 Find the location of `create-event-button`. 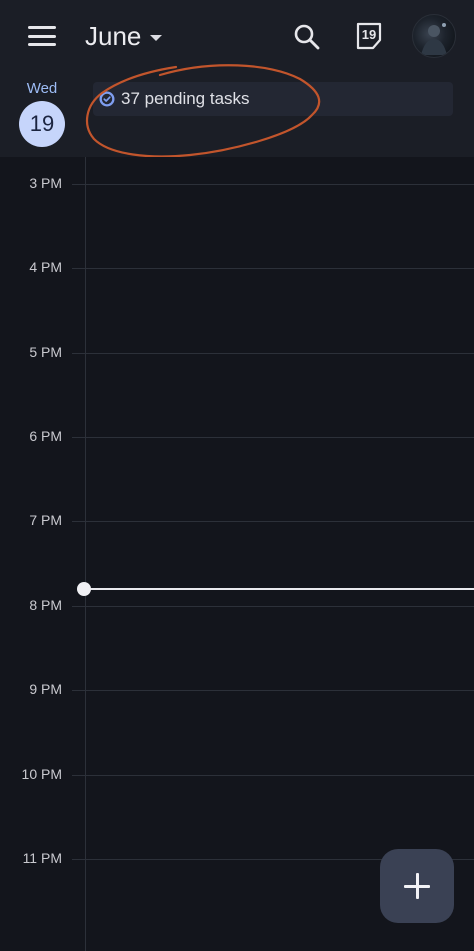

create-event-button is located at coordinates (417, 886).